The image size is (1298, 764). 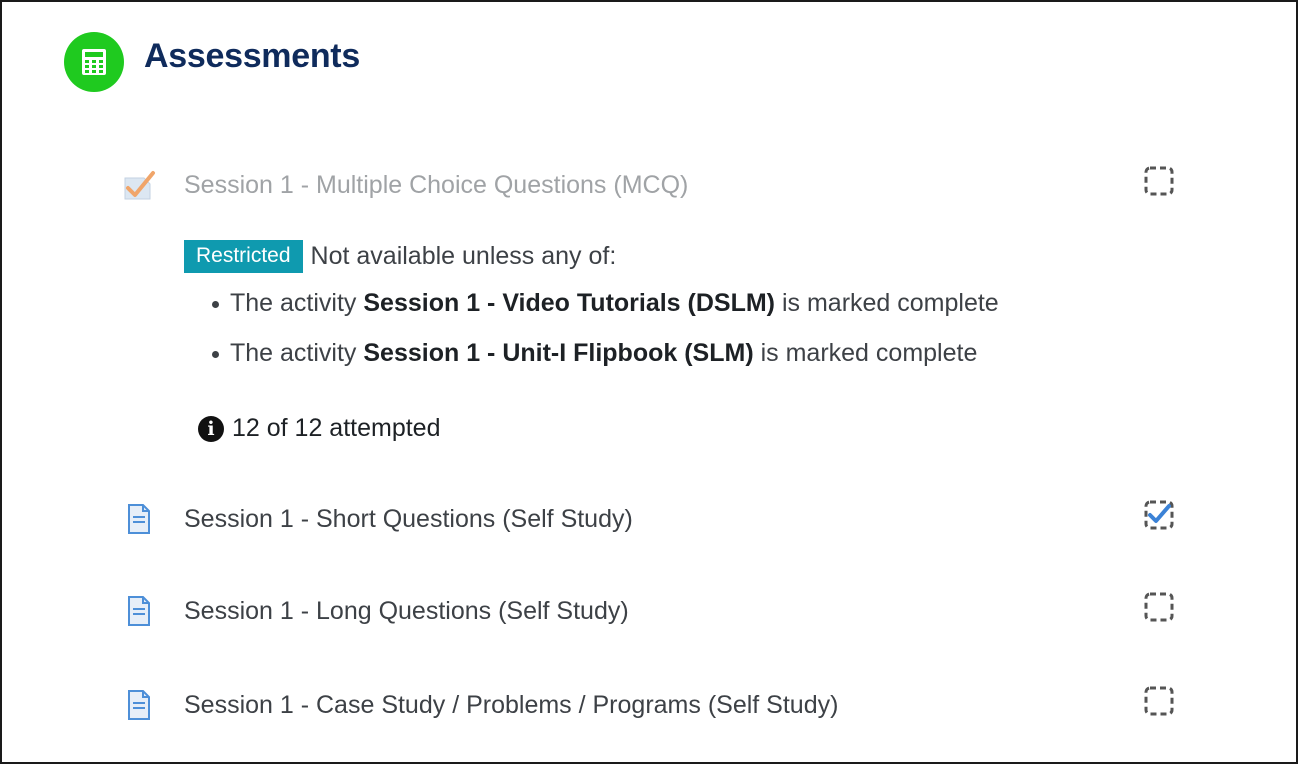 What do you see at coordinates (463, 256) in the screenshot?
I see `restriction-lead-text: Not available unless any of:` at bounding box center [463, 256].